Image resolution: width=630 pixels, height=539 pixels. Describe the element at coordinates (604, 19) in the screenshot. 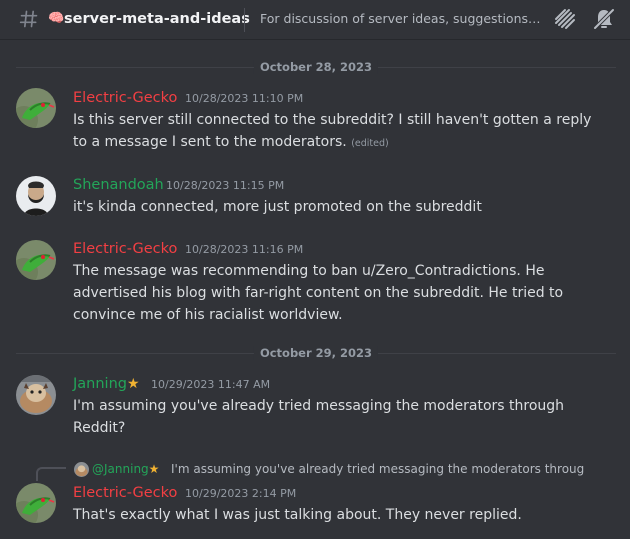

I see `mute-bell-icon` at that location.